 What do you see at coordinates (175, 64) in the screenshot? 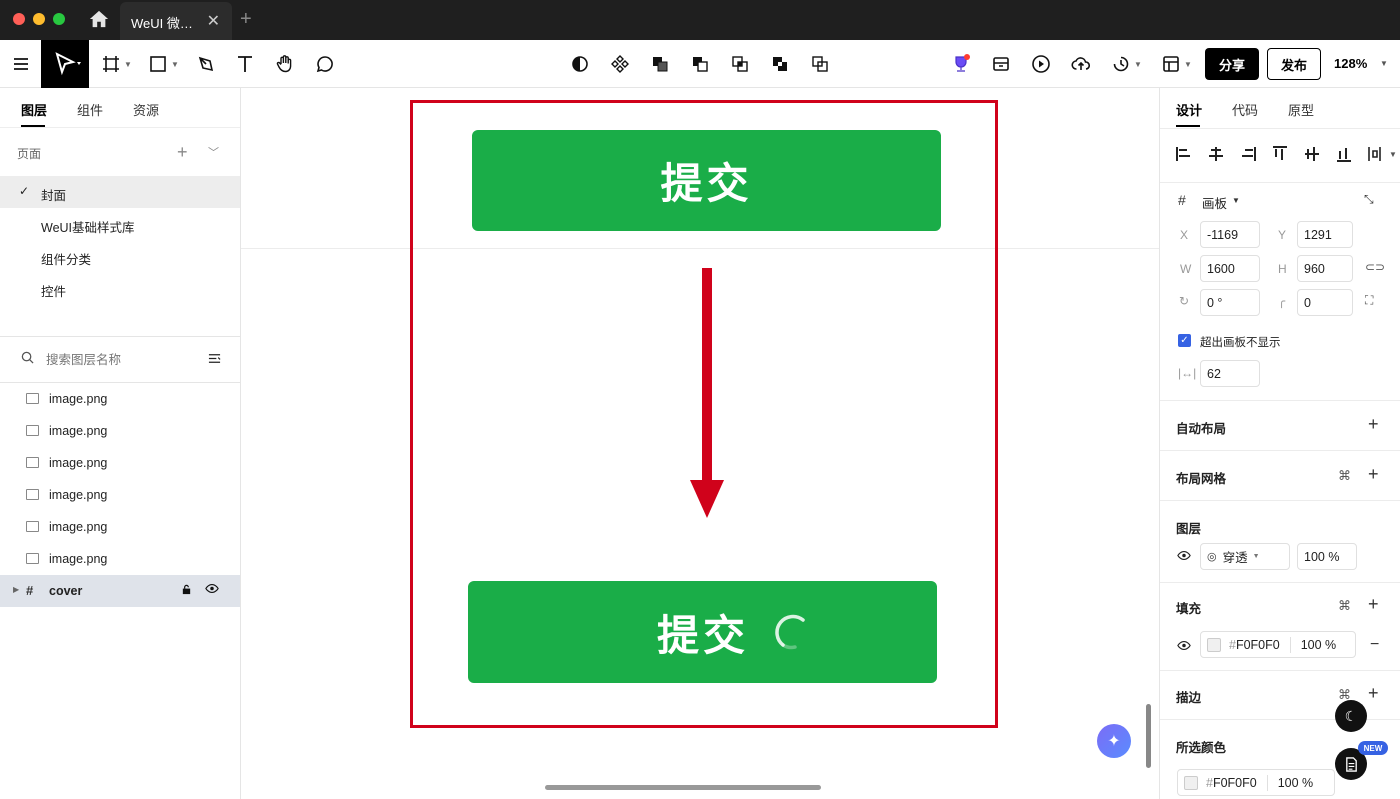
I see `shape-tool-caret-icon: ▼` at bounding box center [175, 64].